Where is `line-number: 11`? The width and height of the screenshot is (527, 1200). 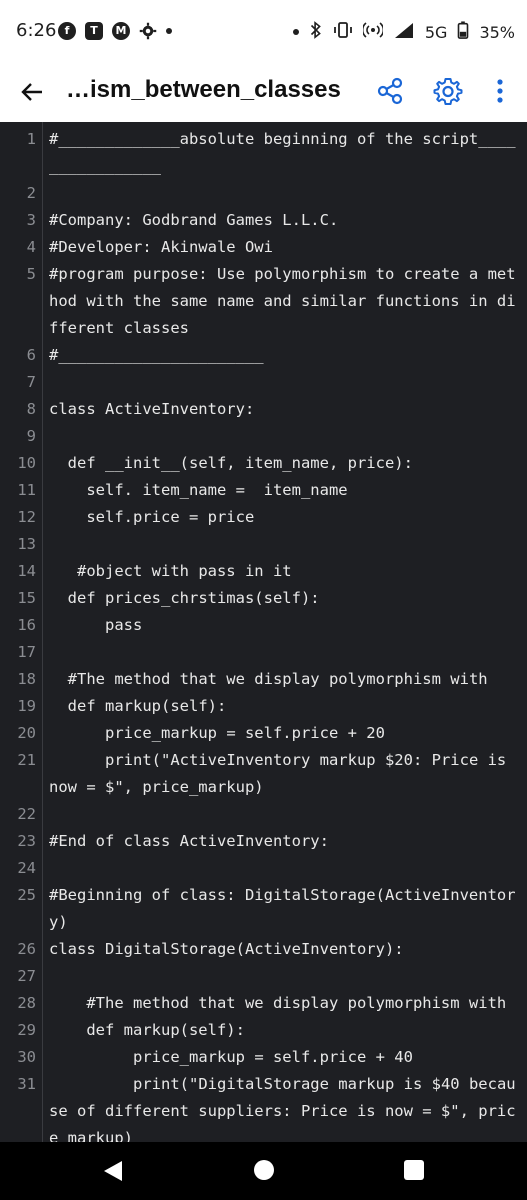 line-number: 11 is located at coordinates (26, 490).